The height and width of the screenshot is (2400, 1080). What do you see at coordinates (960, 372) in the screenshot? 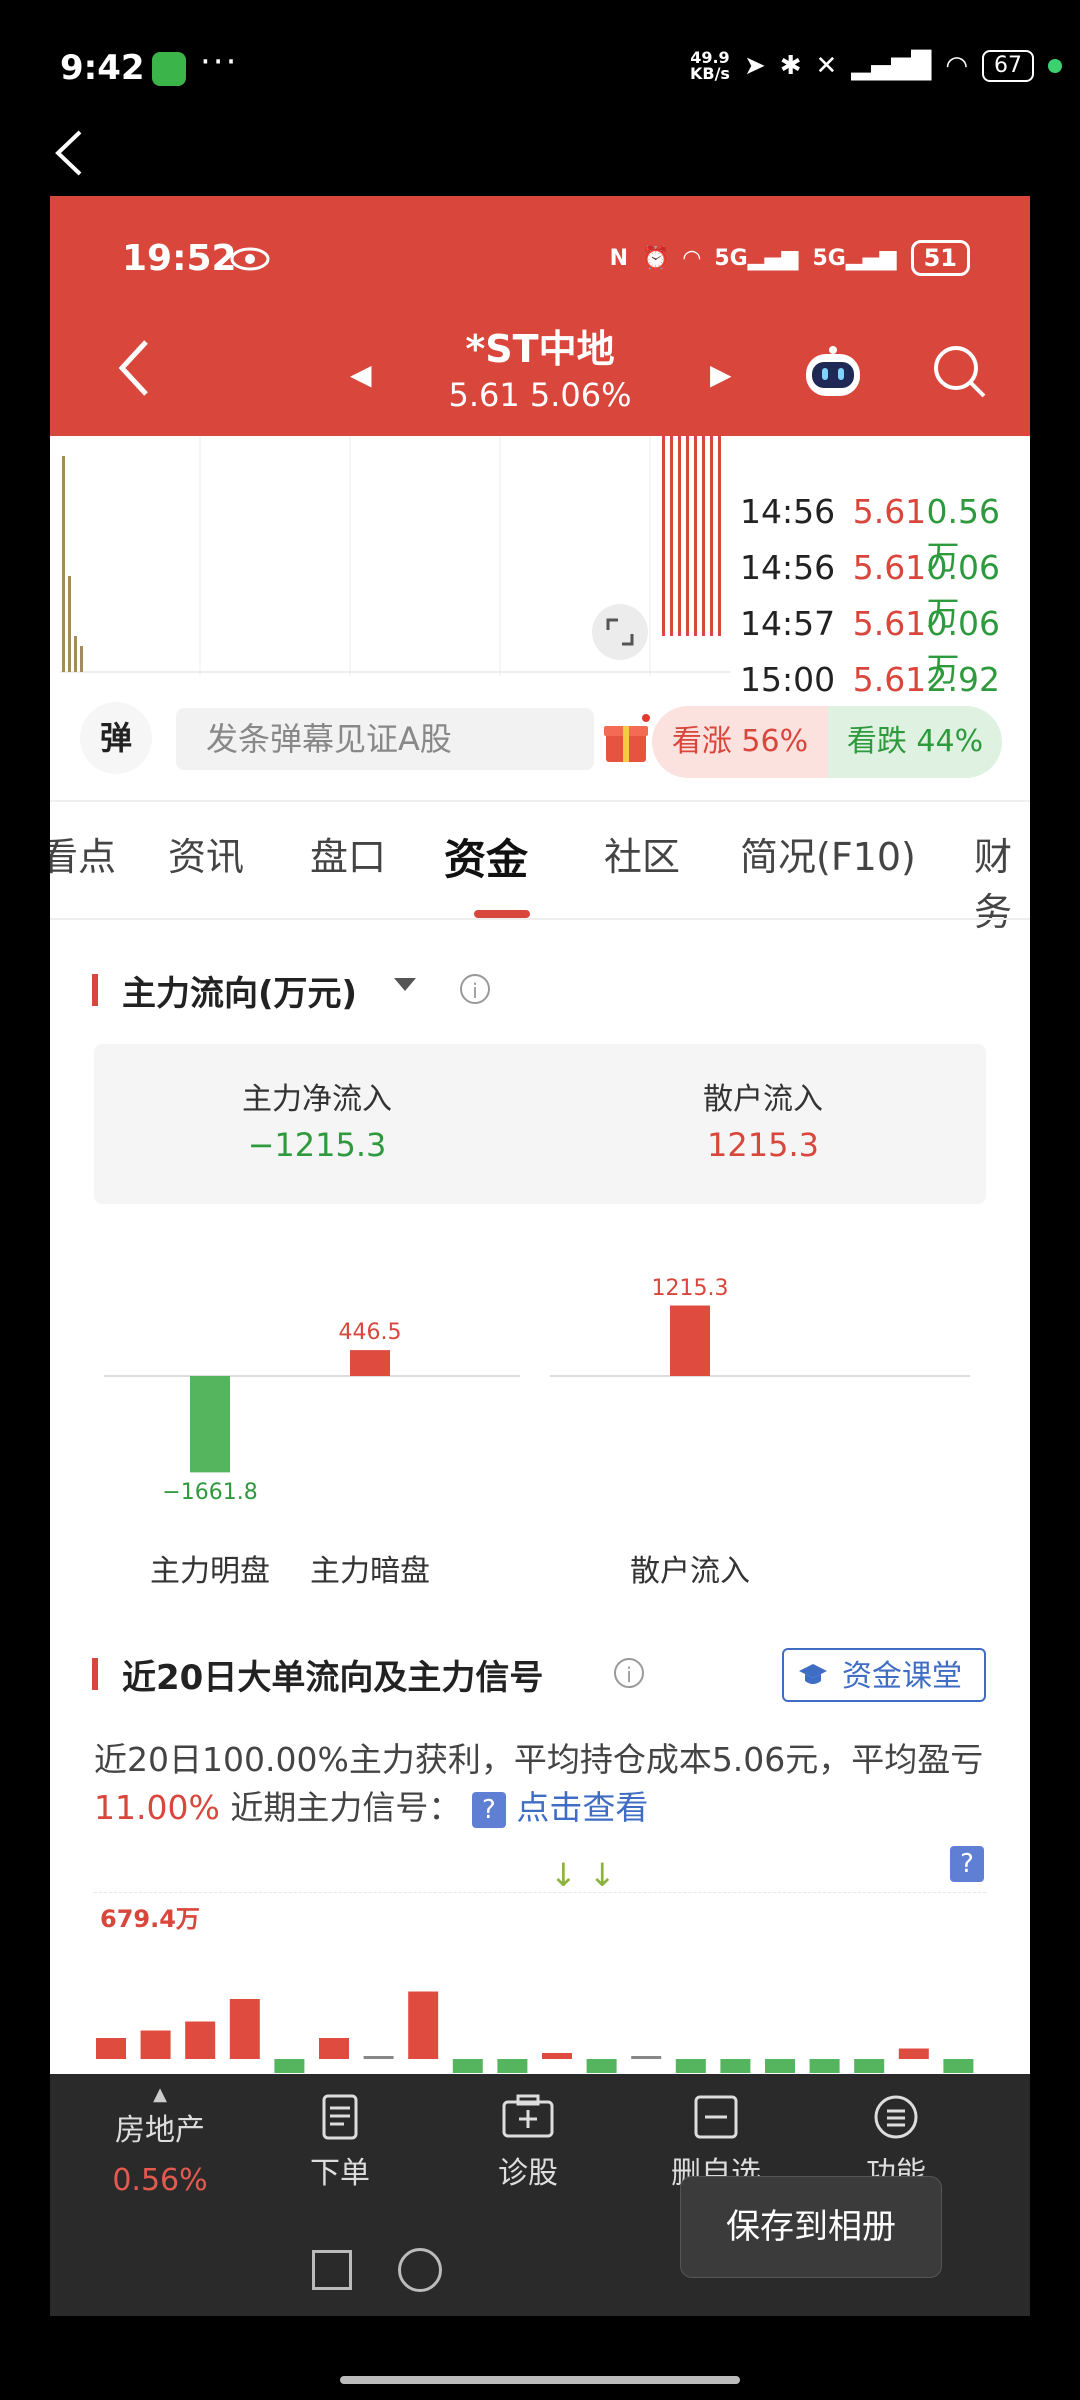
I see `search-icon` at bounding box center [960, 372].